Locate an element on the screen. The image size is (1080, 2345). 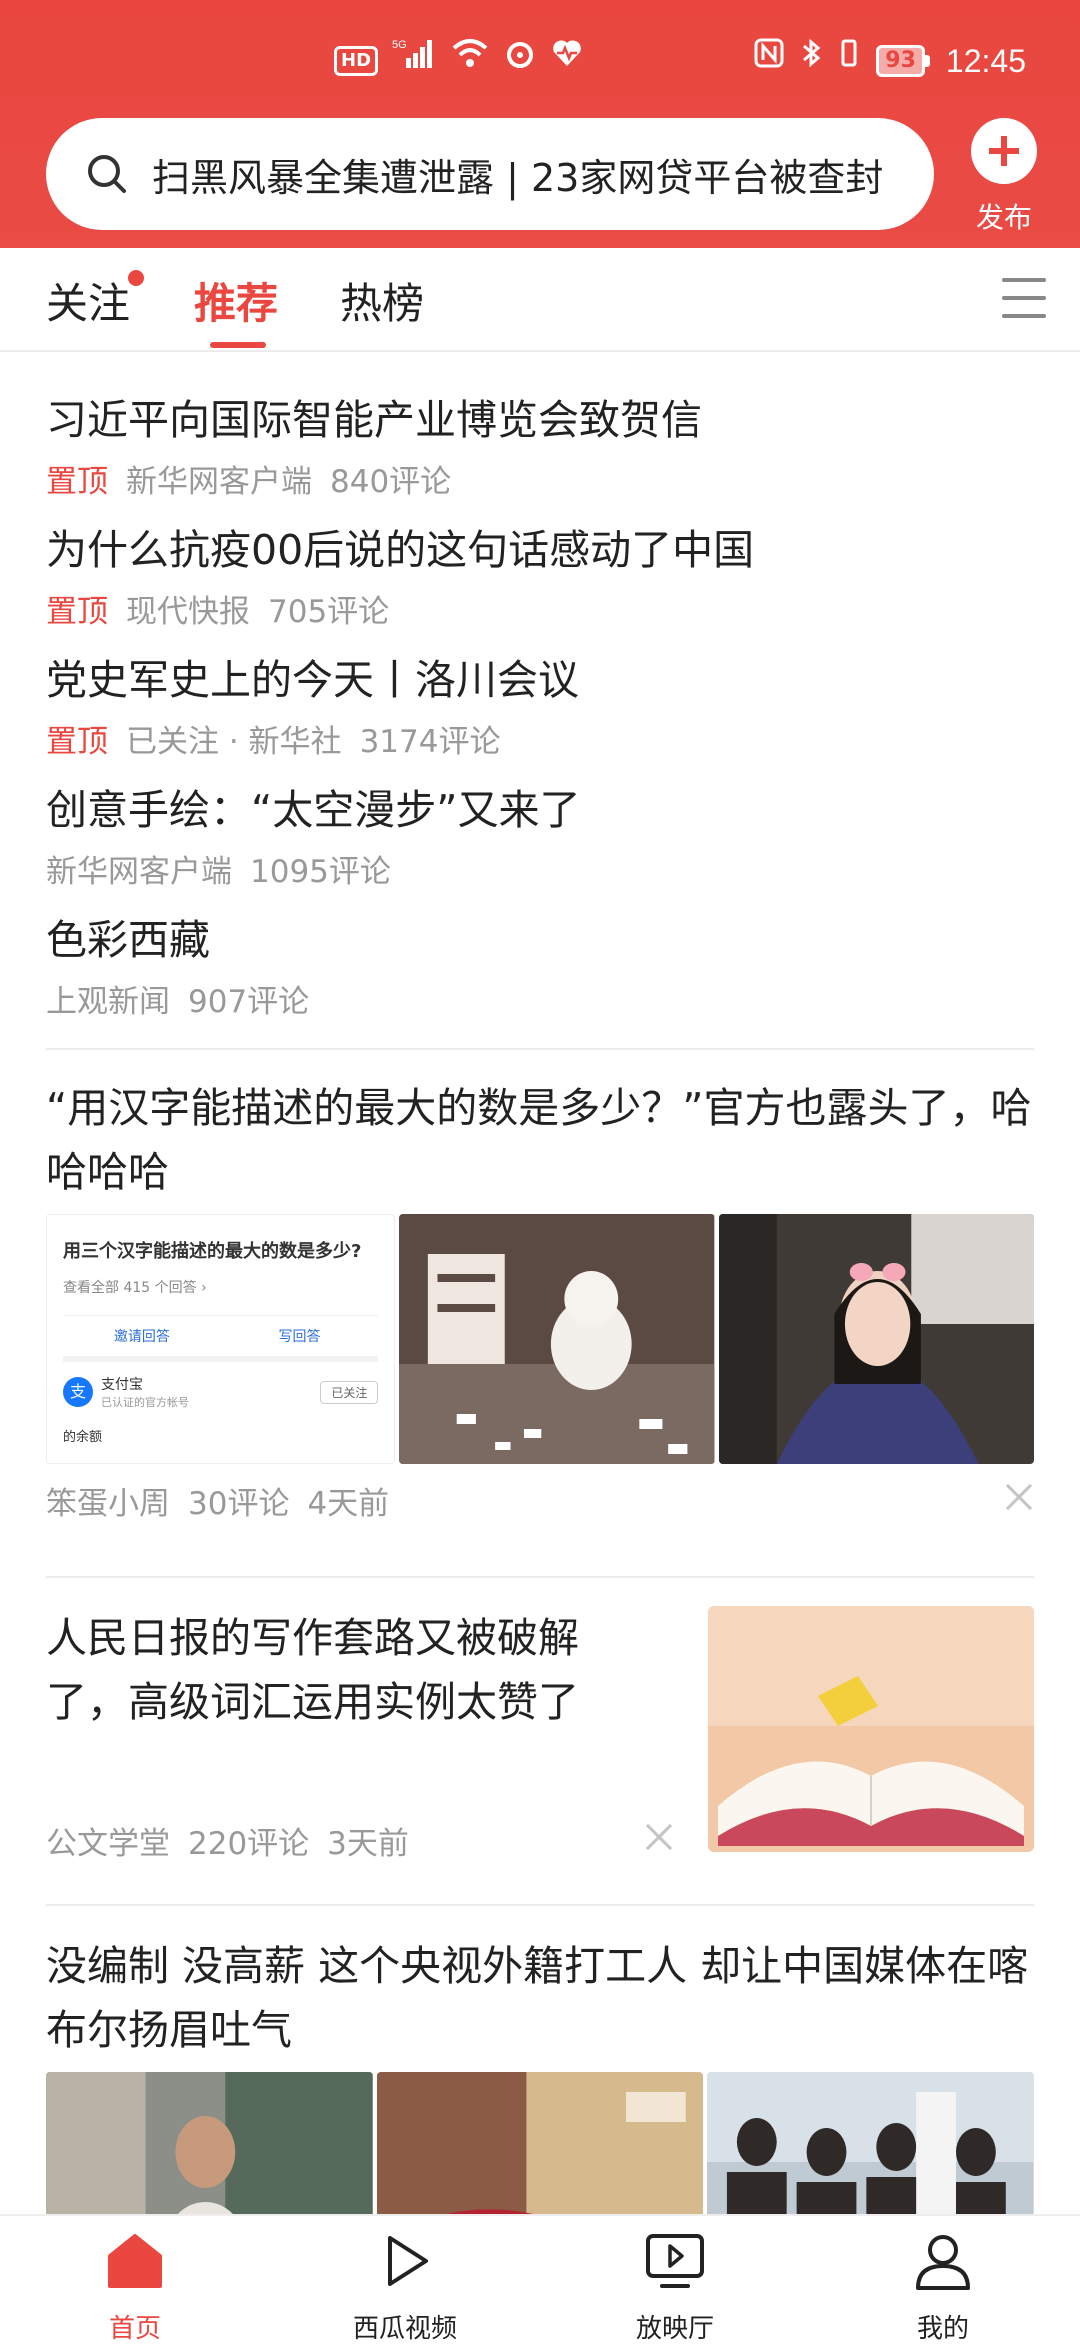
pinned-item: 为什么抗疫00后说的这句话感动了中国 置顶 现代快报 705评论 is located at coordinates (400, 573).